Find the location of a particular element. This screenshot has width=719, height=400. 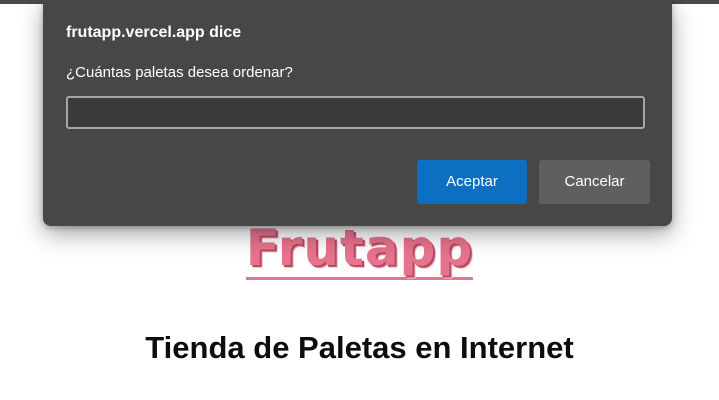

quantity-input is located at coordinates (355, 112).